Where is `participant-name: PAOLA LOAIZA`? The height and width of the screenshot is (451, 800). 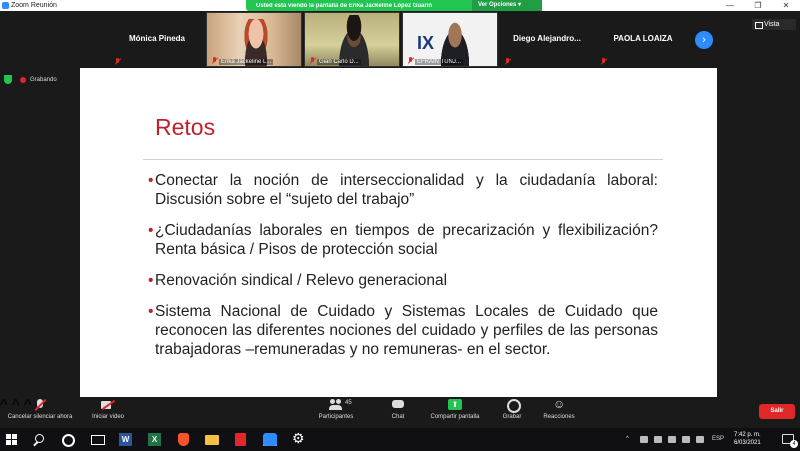
participant-name: PAOLA LOAIZA is located at coordinates (643, 38).